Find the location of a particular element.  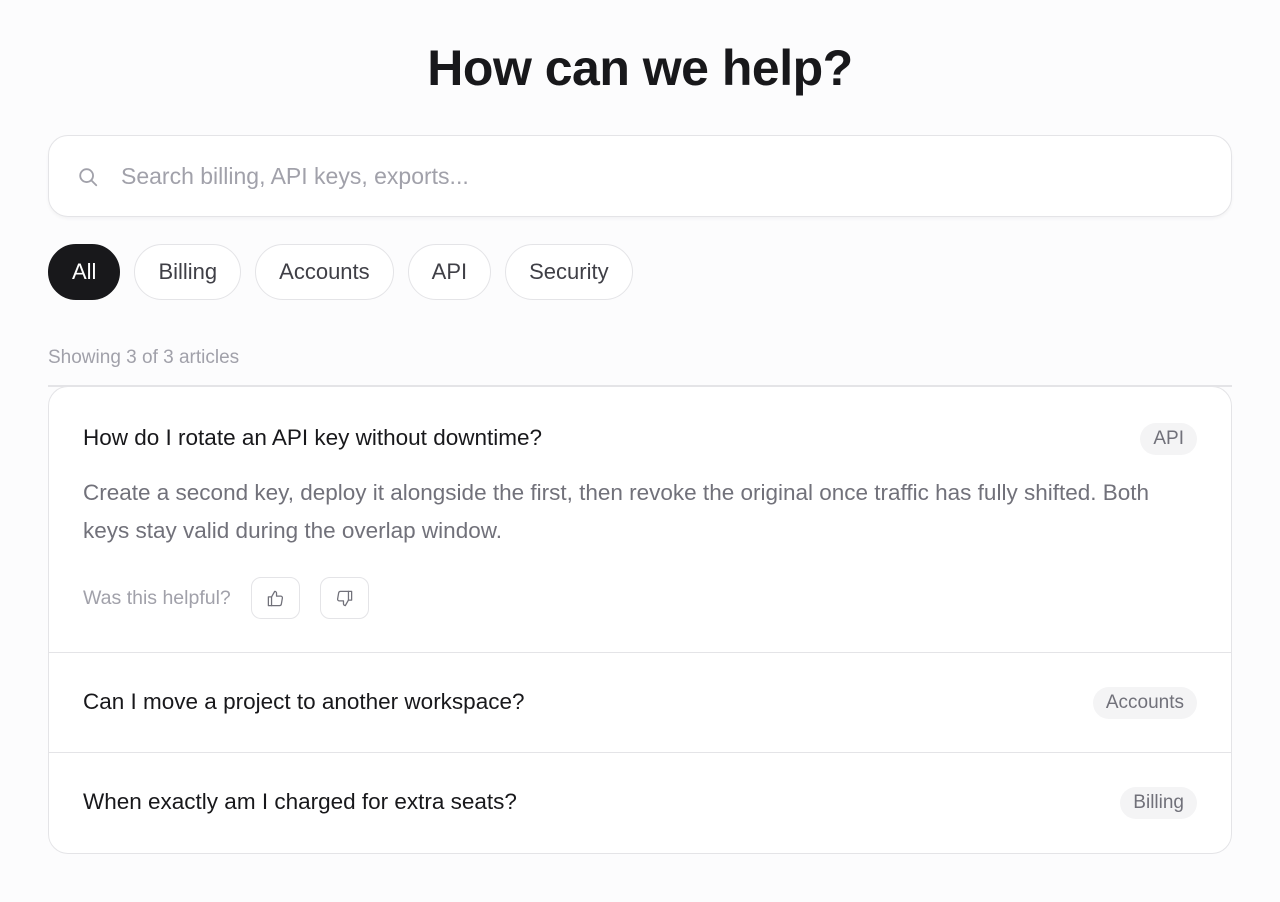

thumbs-down-button is located at coordinates (344, 598).